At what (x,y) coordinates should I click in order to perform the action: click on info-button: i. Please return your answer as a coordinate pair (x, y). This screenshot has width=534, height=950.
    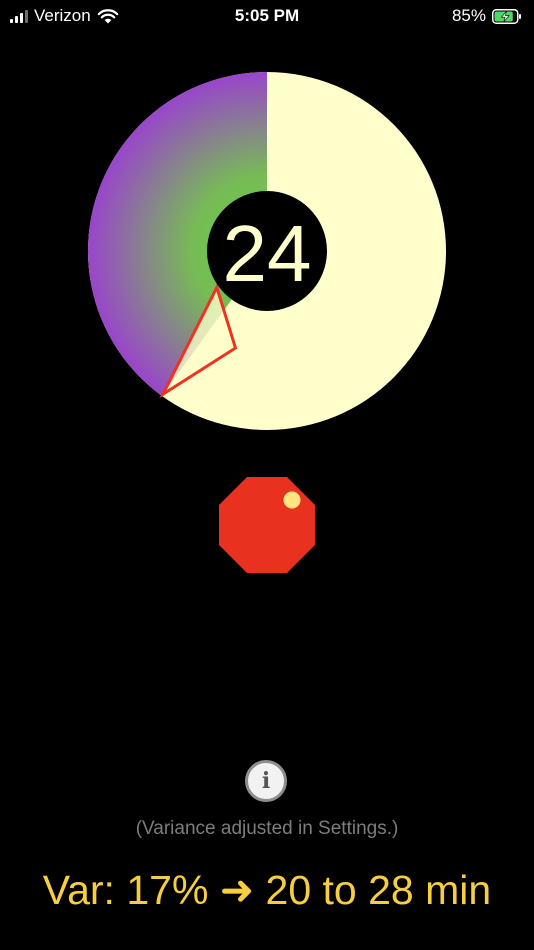
    Looking at the image, I should click on (266, 781).